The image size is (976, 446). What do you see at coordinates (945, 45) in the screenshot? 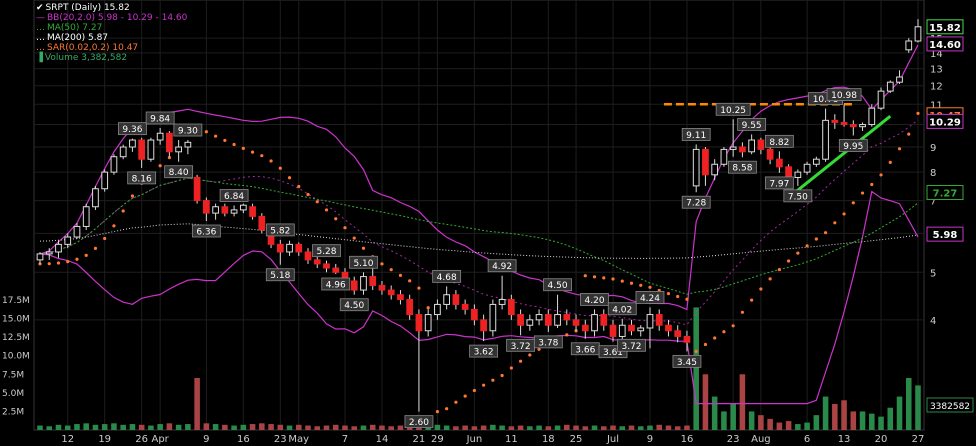
I see `bb-upper-tag-text: 14.60` at bounding box center [945, 45].